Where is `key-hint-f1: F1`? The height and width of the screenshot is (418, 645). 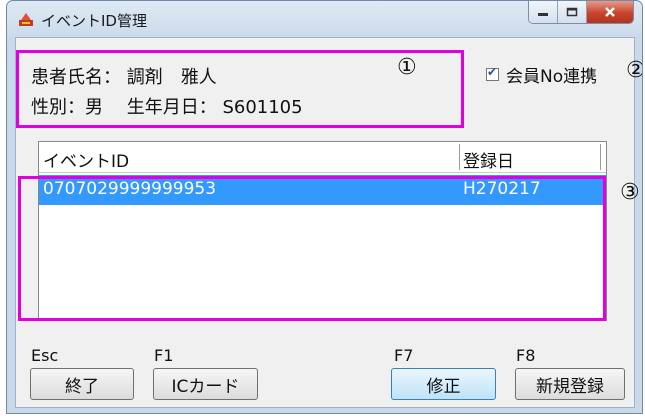
key-hint-f1: F1 is located at coordinates (164, 355).